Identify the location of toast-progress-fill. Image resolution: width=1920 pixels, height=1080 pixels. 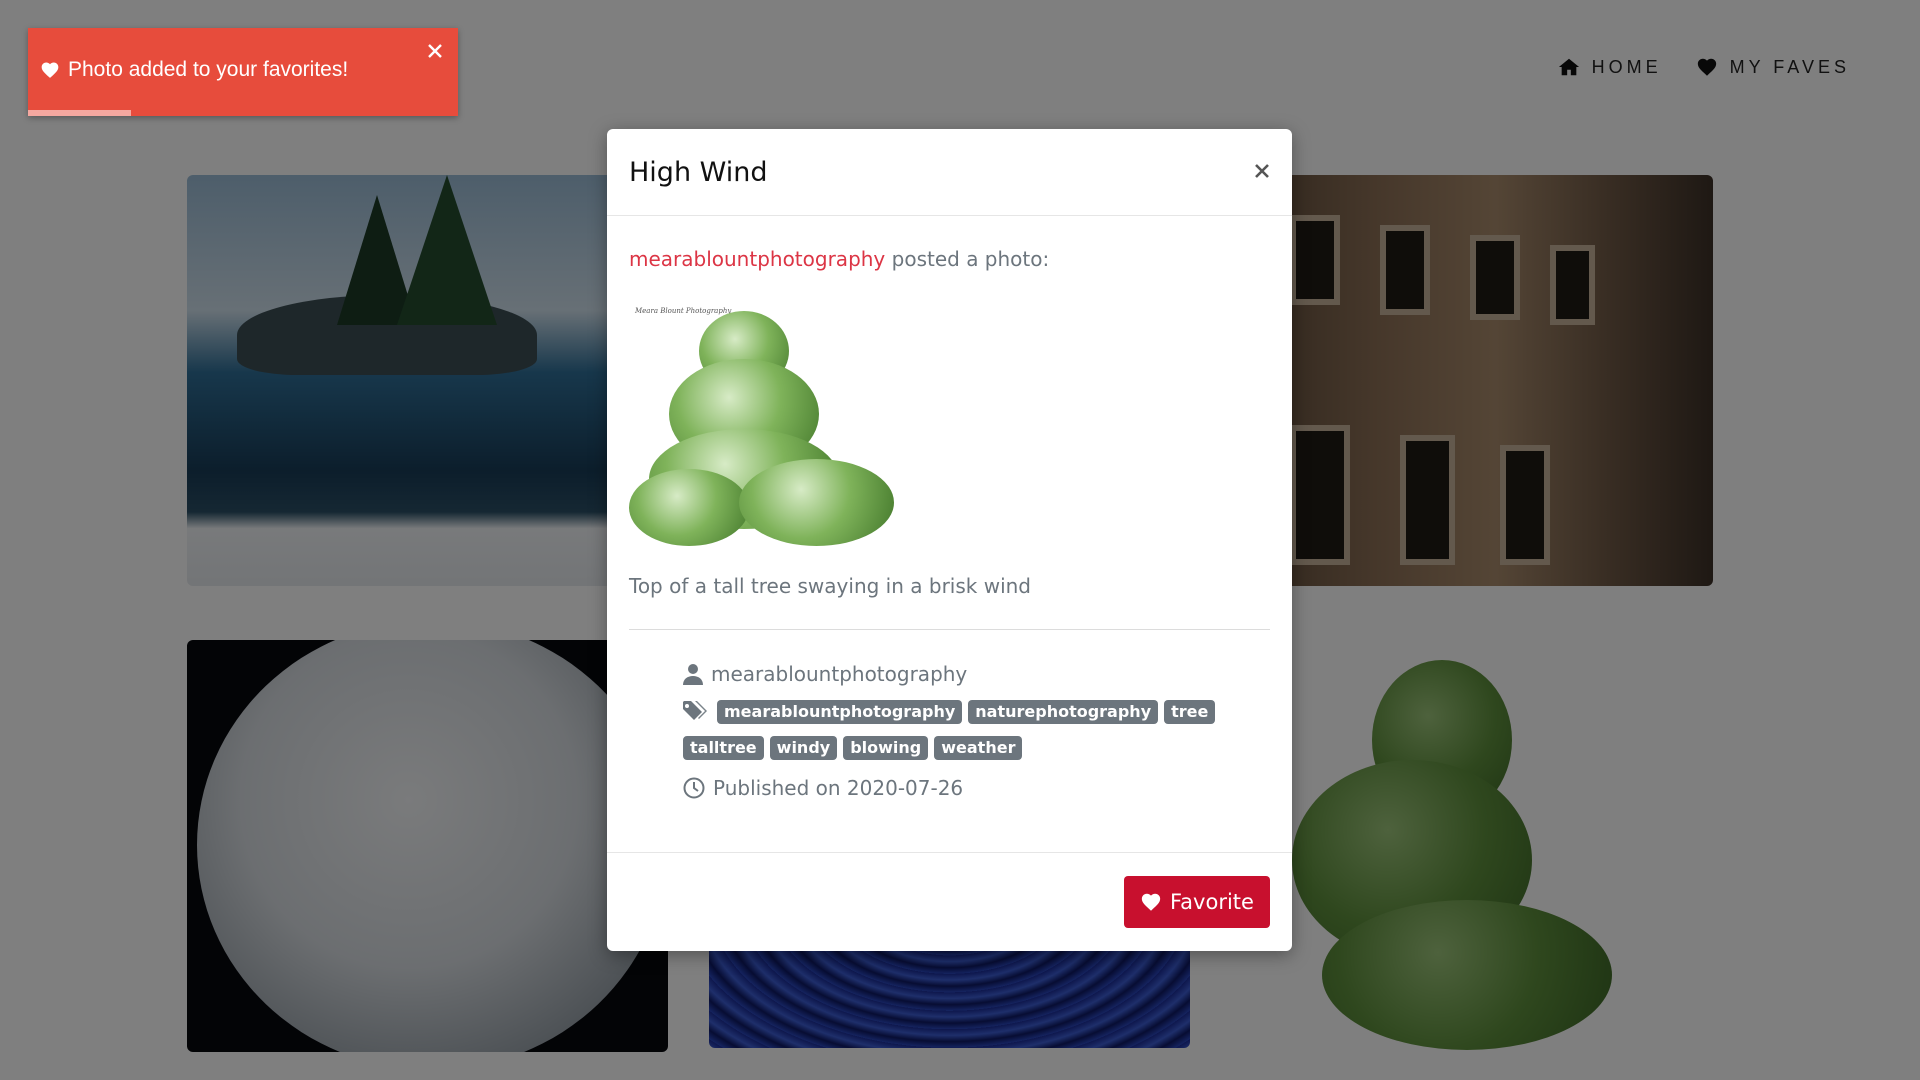
(80, 113).